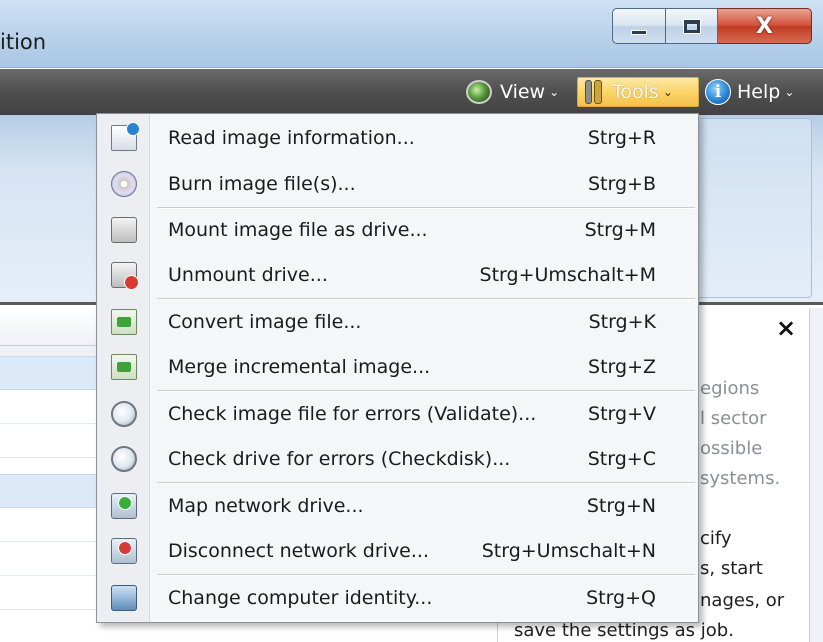 The height and width of the screenshot is (642, 823). I want to click on menu-item-shortcut: Strg+V, so click(622, 414).